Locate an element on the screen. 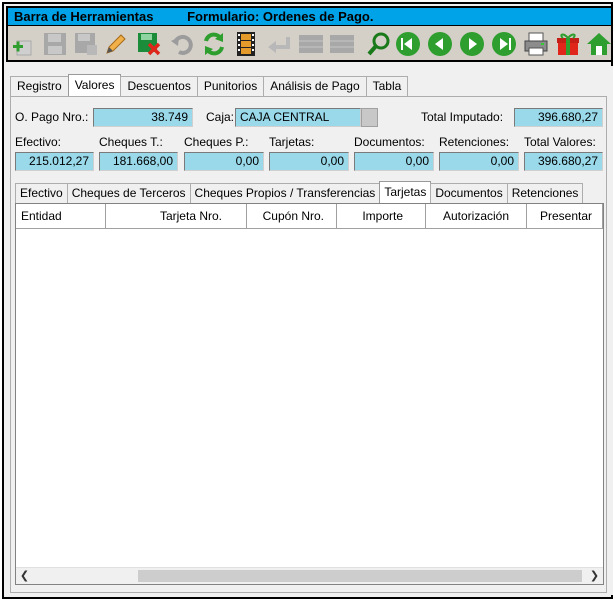 The image size is (615, 601). next-record-icon is located at coordinates (472, 44).